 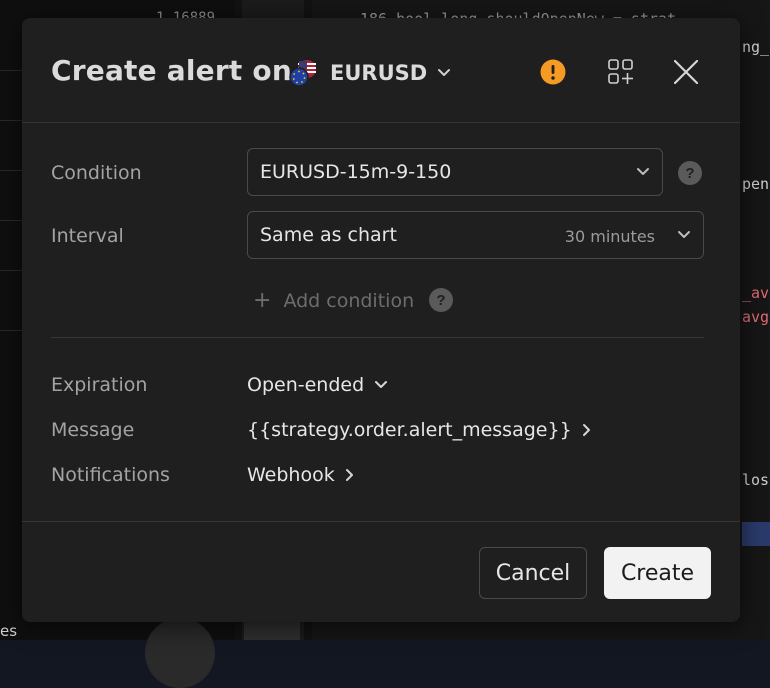 What do you see at coordinates (96, 173) in the screenshot?
I see `condition-label: Condition` at bounding box center [96, 173].